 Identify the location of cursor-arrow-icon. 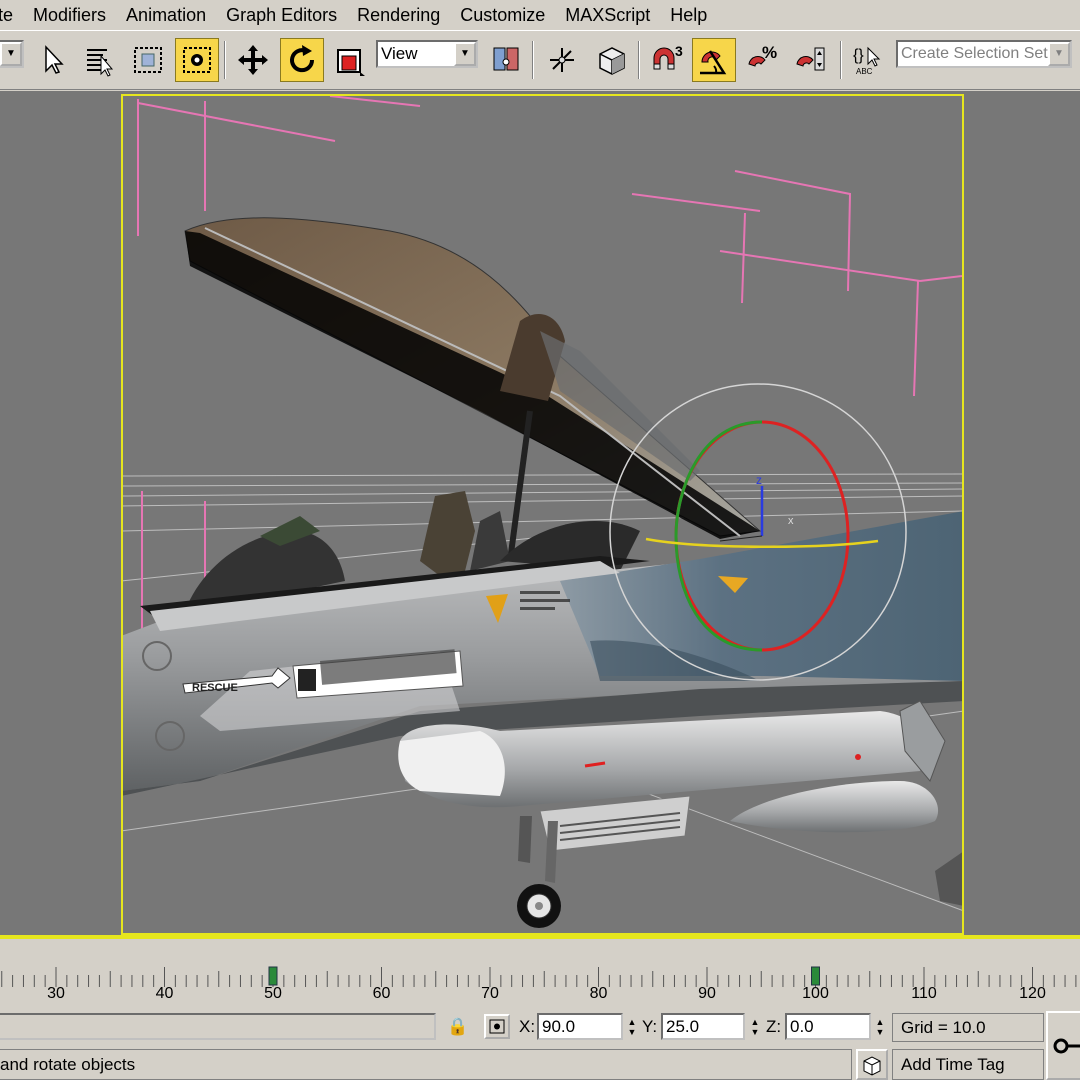
(54, 59).